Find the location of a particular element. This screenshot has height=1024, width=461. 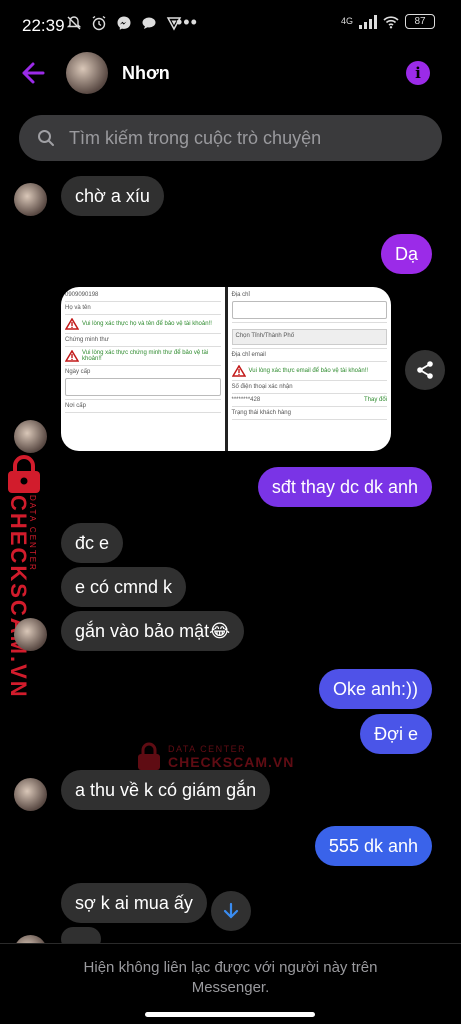

form-label: Số điện thoại xác nhận is located at coordinates (309, 387).